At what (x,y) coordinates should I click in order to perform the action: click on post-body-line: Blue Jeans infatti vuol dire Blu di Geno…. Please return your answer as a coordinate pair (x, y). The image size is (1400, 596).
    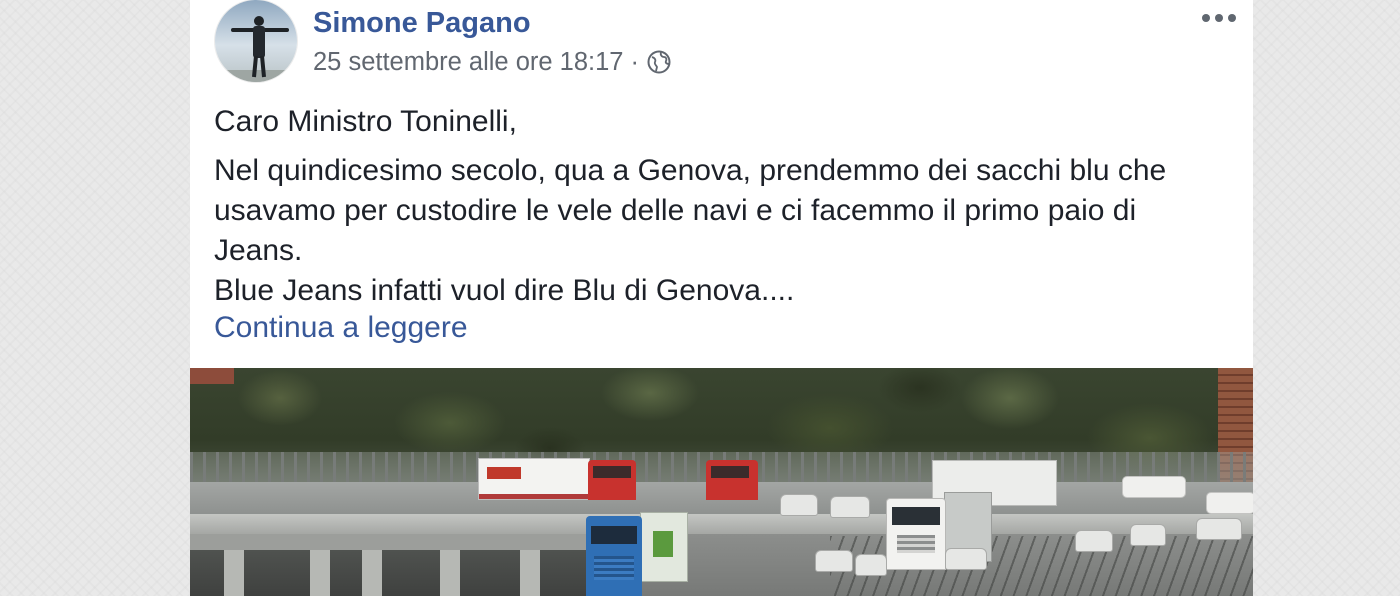
    Looking at the image, I should click on (504, 290).